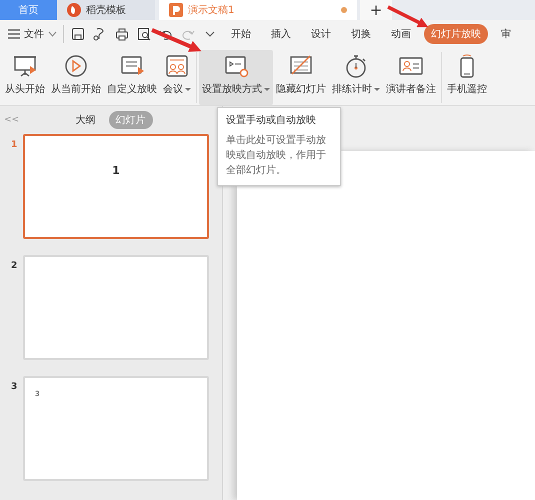 This screenshot has height=500, width=535. What do you see at coordinates (14, 387) in the screenshot?
I see `slide-number: 3` at bounding box center [14, 387].